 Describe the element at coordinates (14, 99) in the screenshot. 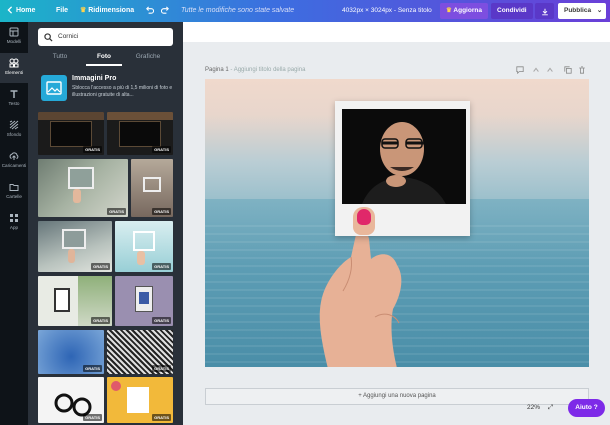

I see `rail-item-testo: Testo` at that location.